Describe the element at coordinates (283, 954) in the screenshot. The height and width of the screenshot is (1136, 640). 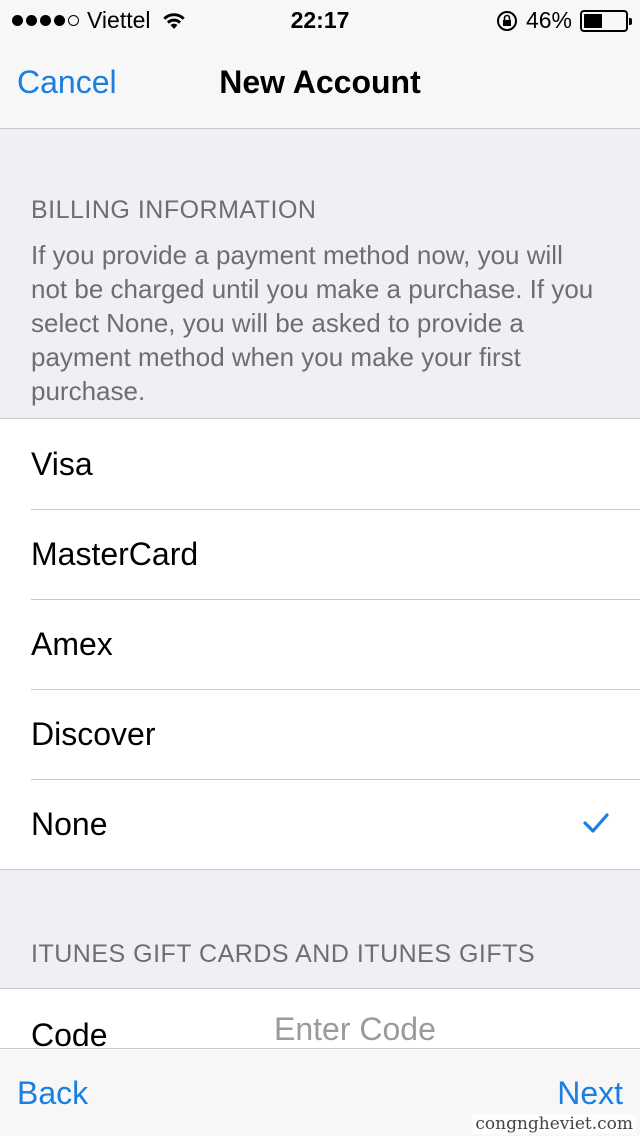
I see `gift-section-header: ITUNES GIFT CARDS AND ITUNES GIFTS` at that location.